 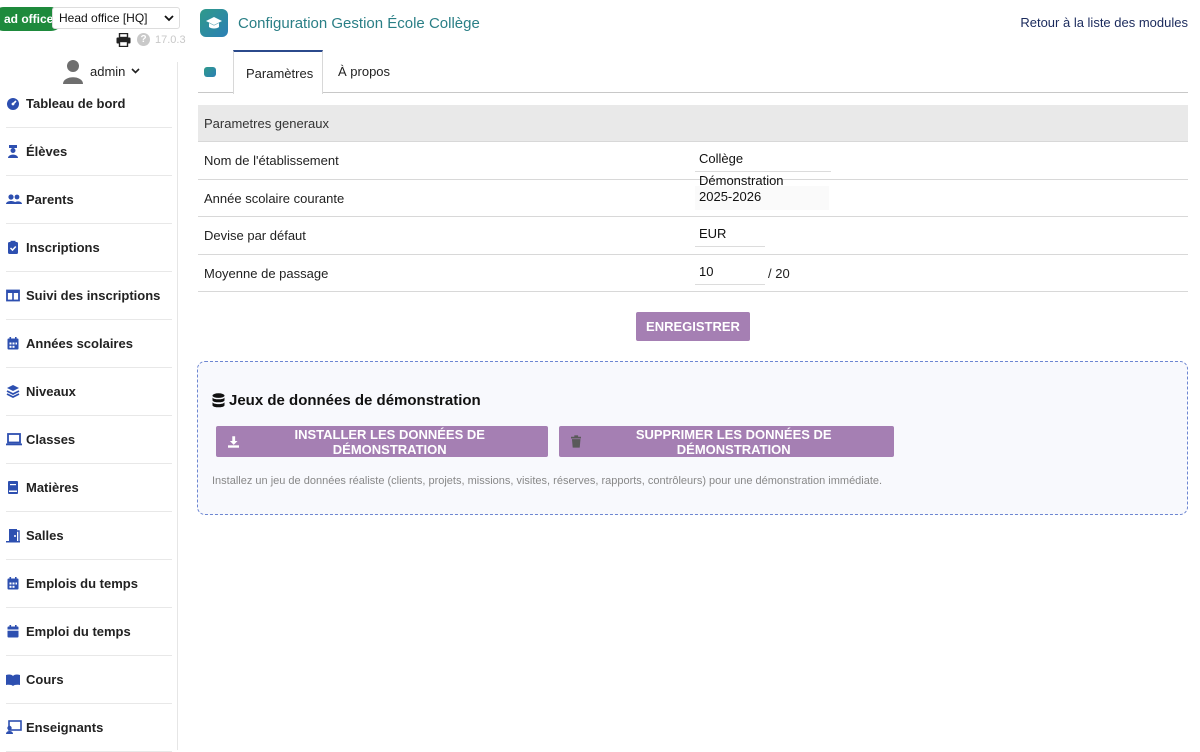 What do you see at coordinates (693, 123) in the screenshot?
I see `section-header: Parametres generaux` at bounding box center [693, 123].